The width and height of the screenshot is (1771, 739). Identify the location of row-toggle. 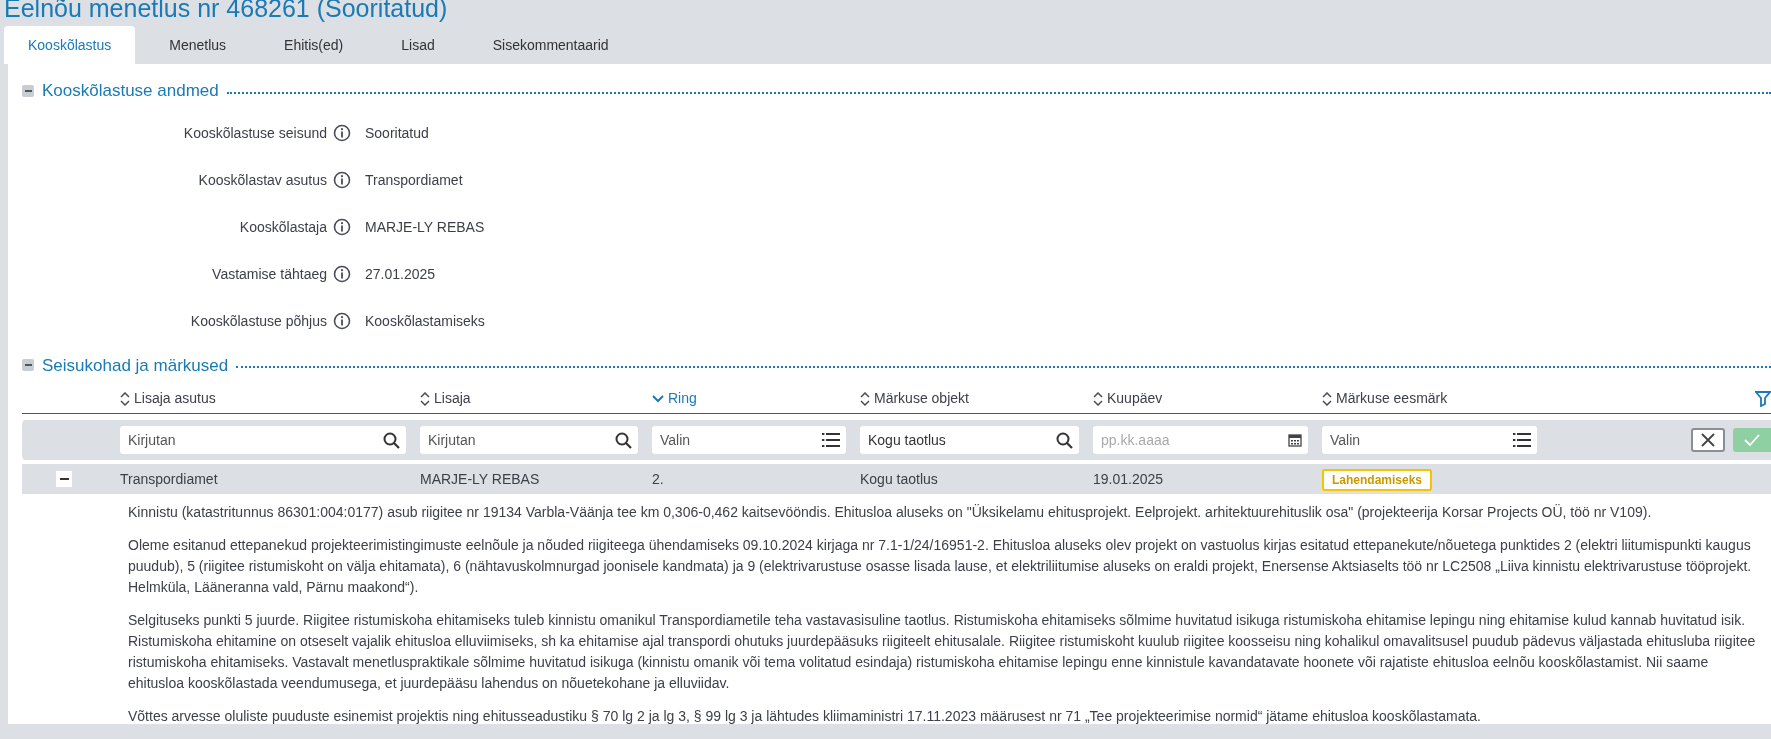
(64, 479).